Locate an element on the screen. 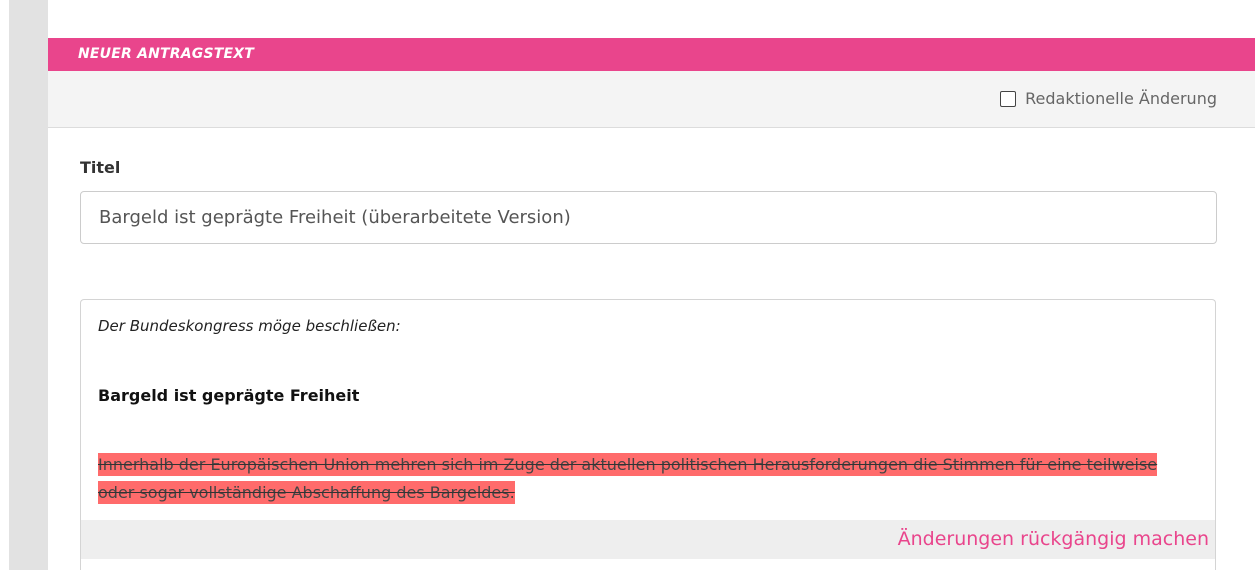  redaktionell-checkbox is located at coordinates (1008, 98).